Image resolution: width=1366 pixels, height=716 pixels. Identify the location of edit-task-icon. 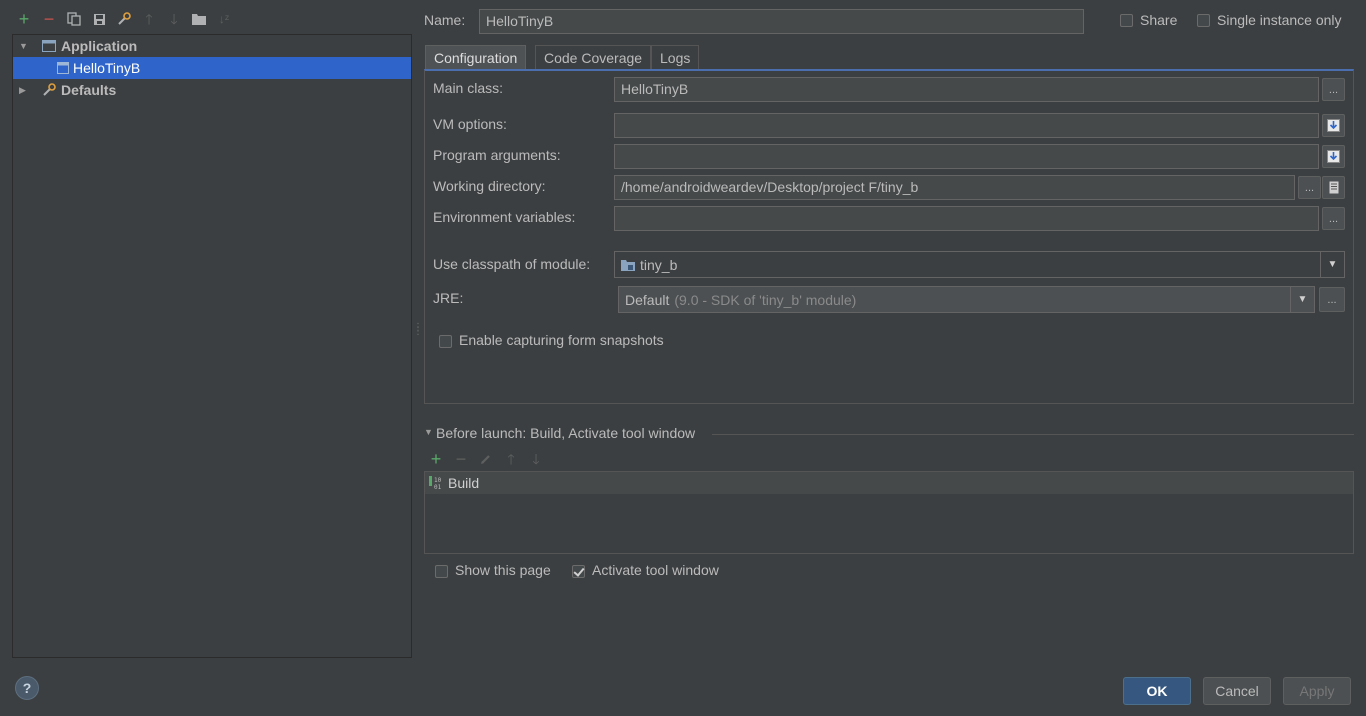
(486, 459).